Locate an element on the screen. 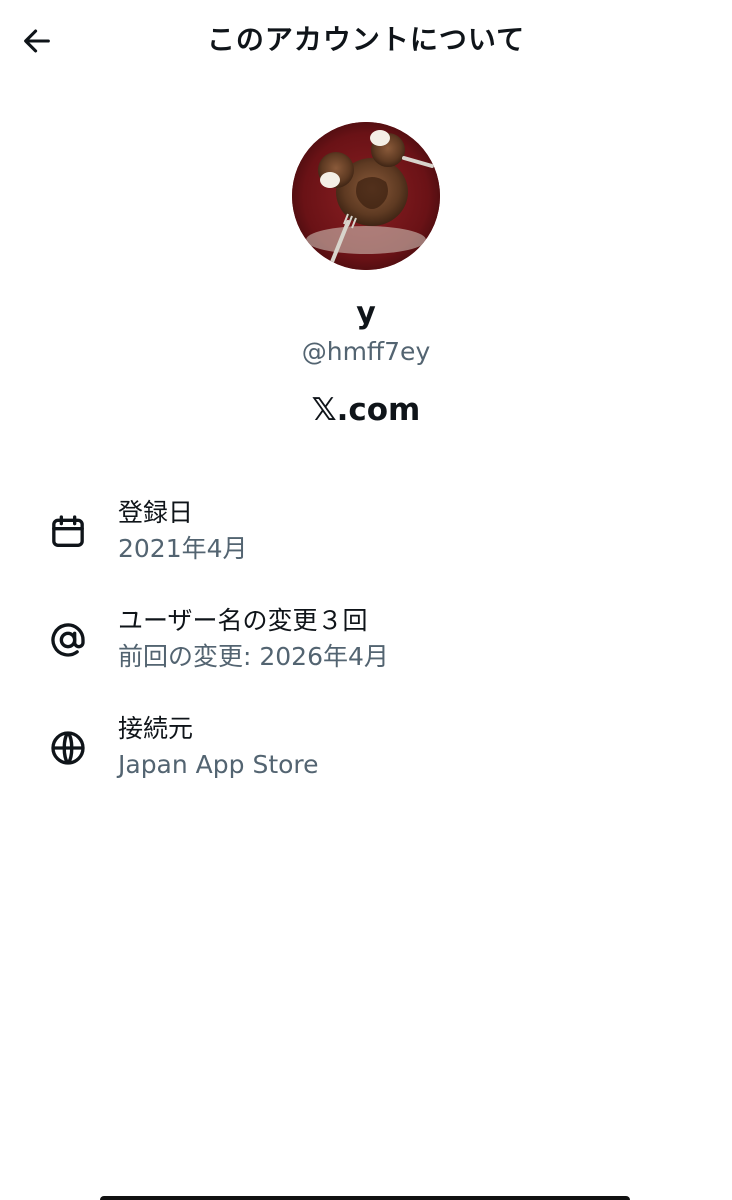 This screenshot has width=732, height=1200. last-change-date: 前回の変更: 2026年4月 is located at coordinates (253, 656).